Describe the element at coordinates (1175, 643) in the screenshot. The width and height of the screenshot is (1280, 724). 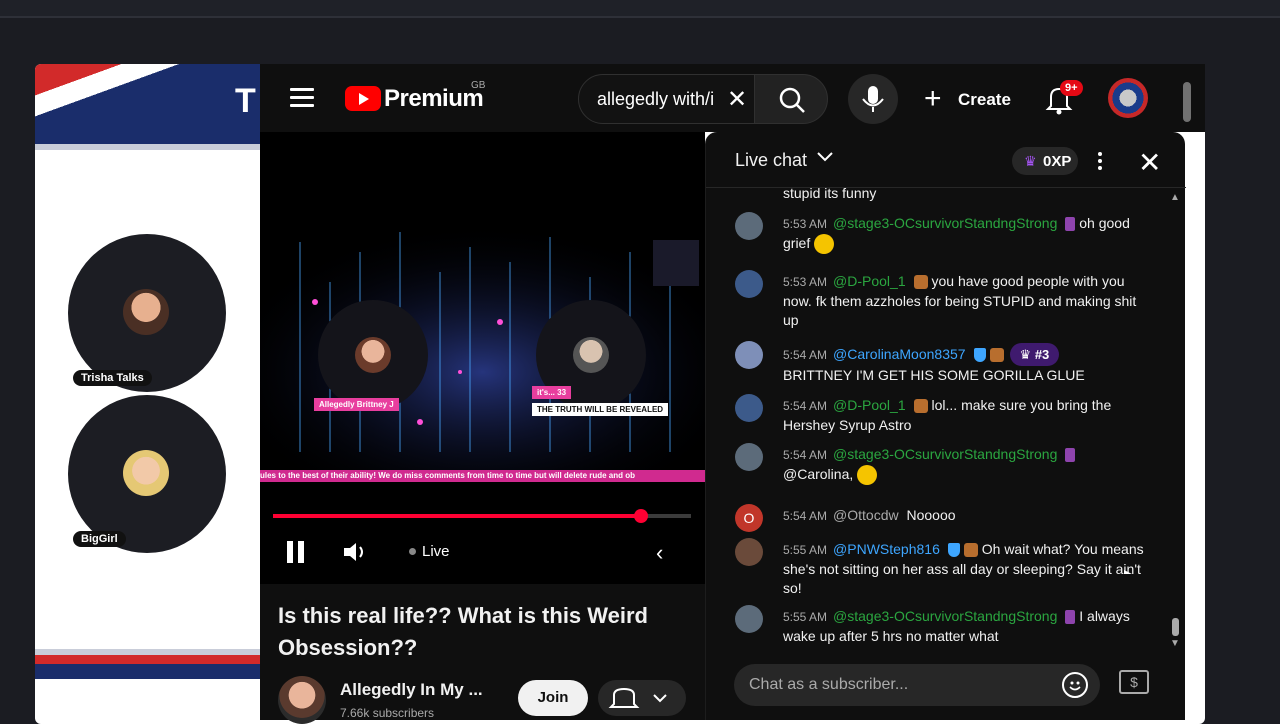
I see `chat-scroll-down-icon: ▼` at that location.